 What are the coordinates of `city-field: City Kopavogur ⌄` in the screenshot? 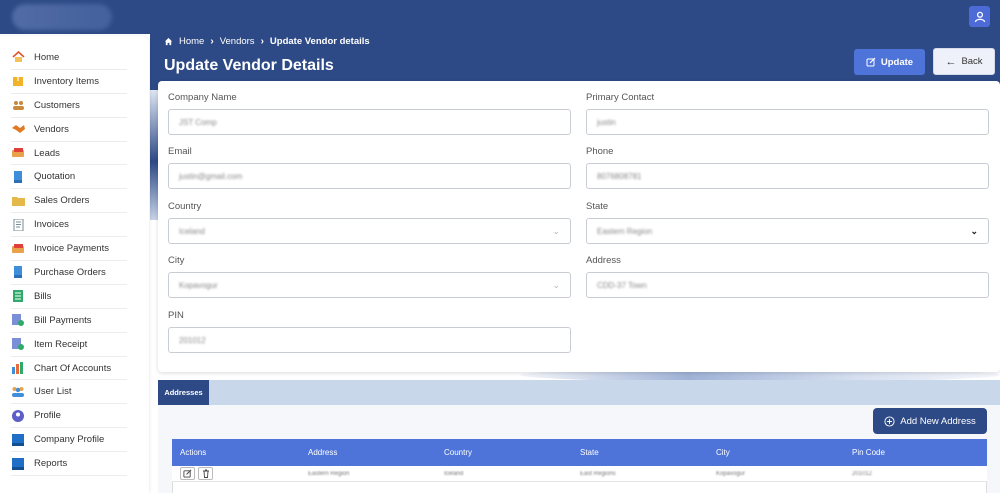 It's located at (369, 276).